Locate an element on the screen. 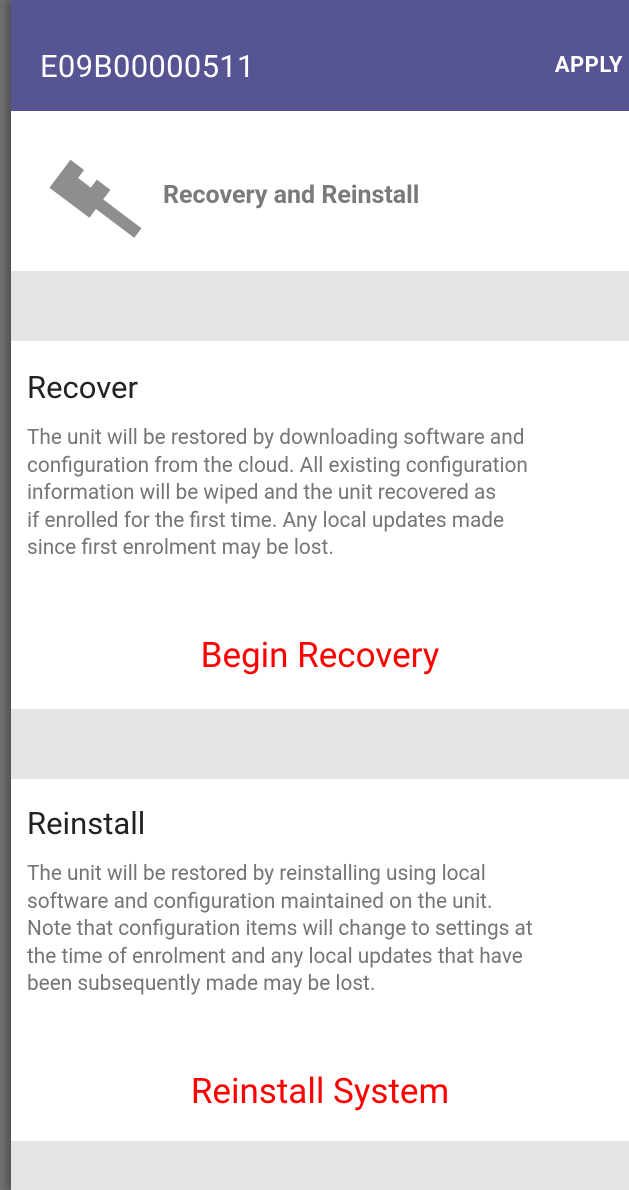 The width and height of the screenshot is (629, 1190). recover-title: Recover is located at coordinates (82, 387).